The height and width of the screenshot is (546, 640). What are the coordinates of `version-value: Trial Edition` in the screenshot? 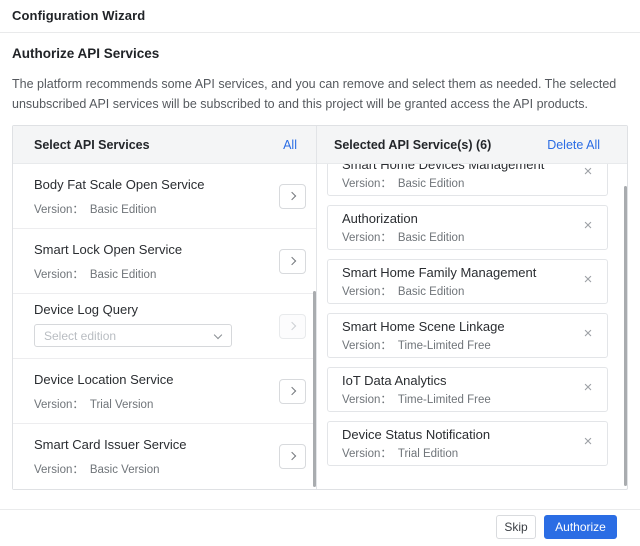 It's located at (428, 454).